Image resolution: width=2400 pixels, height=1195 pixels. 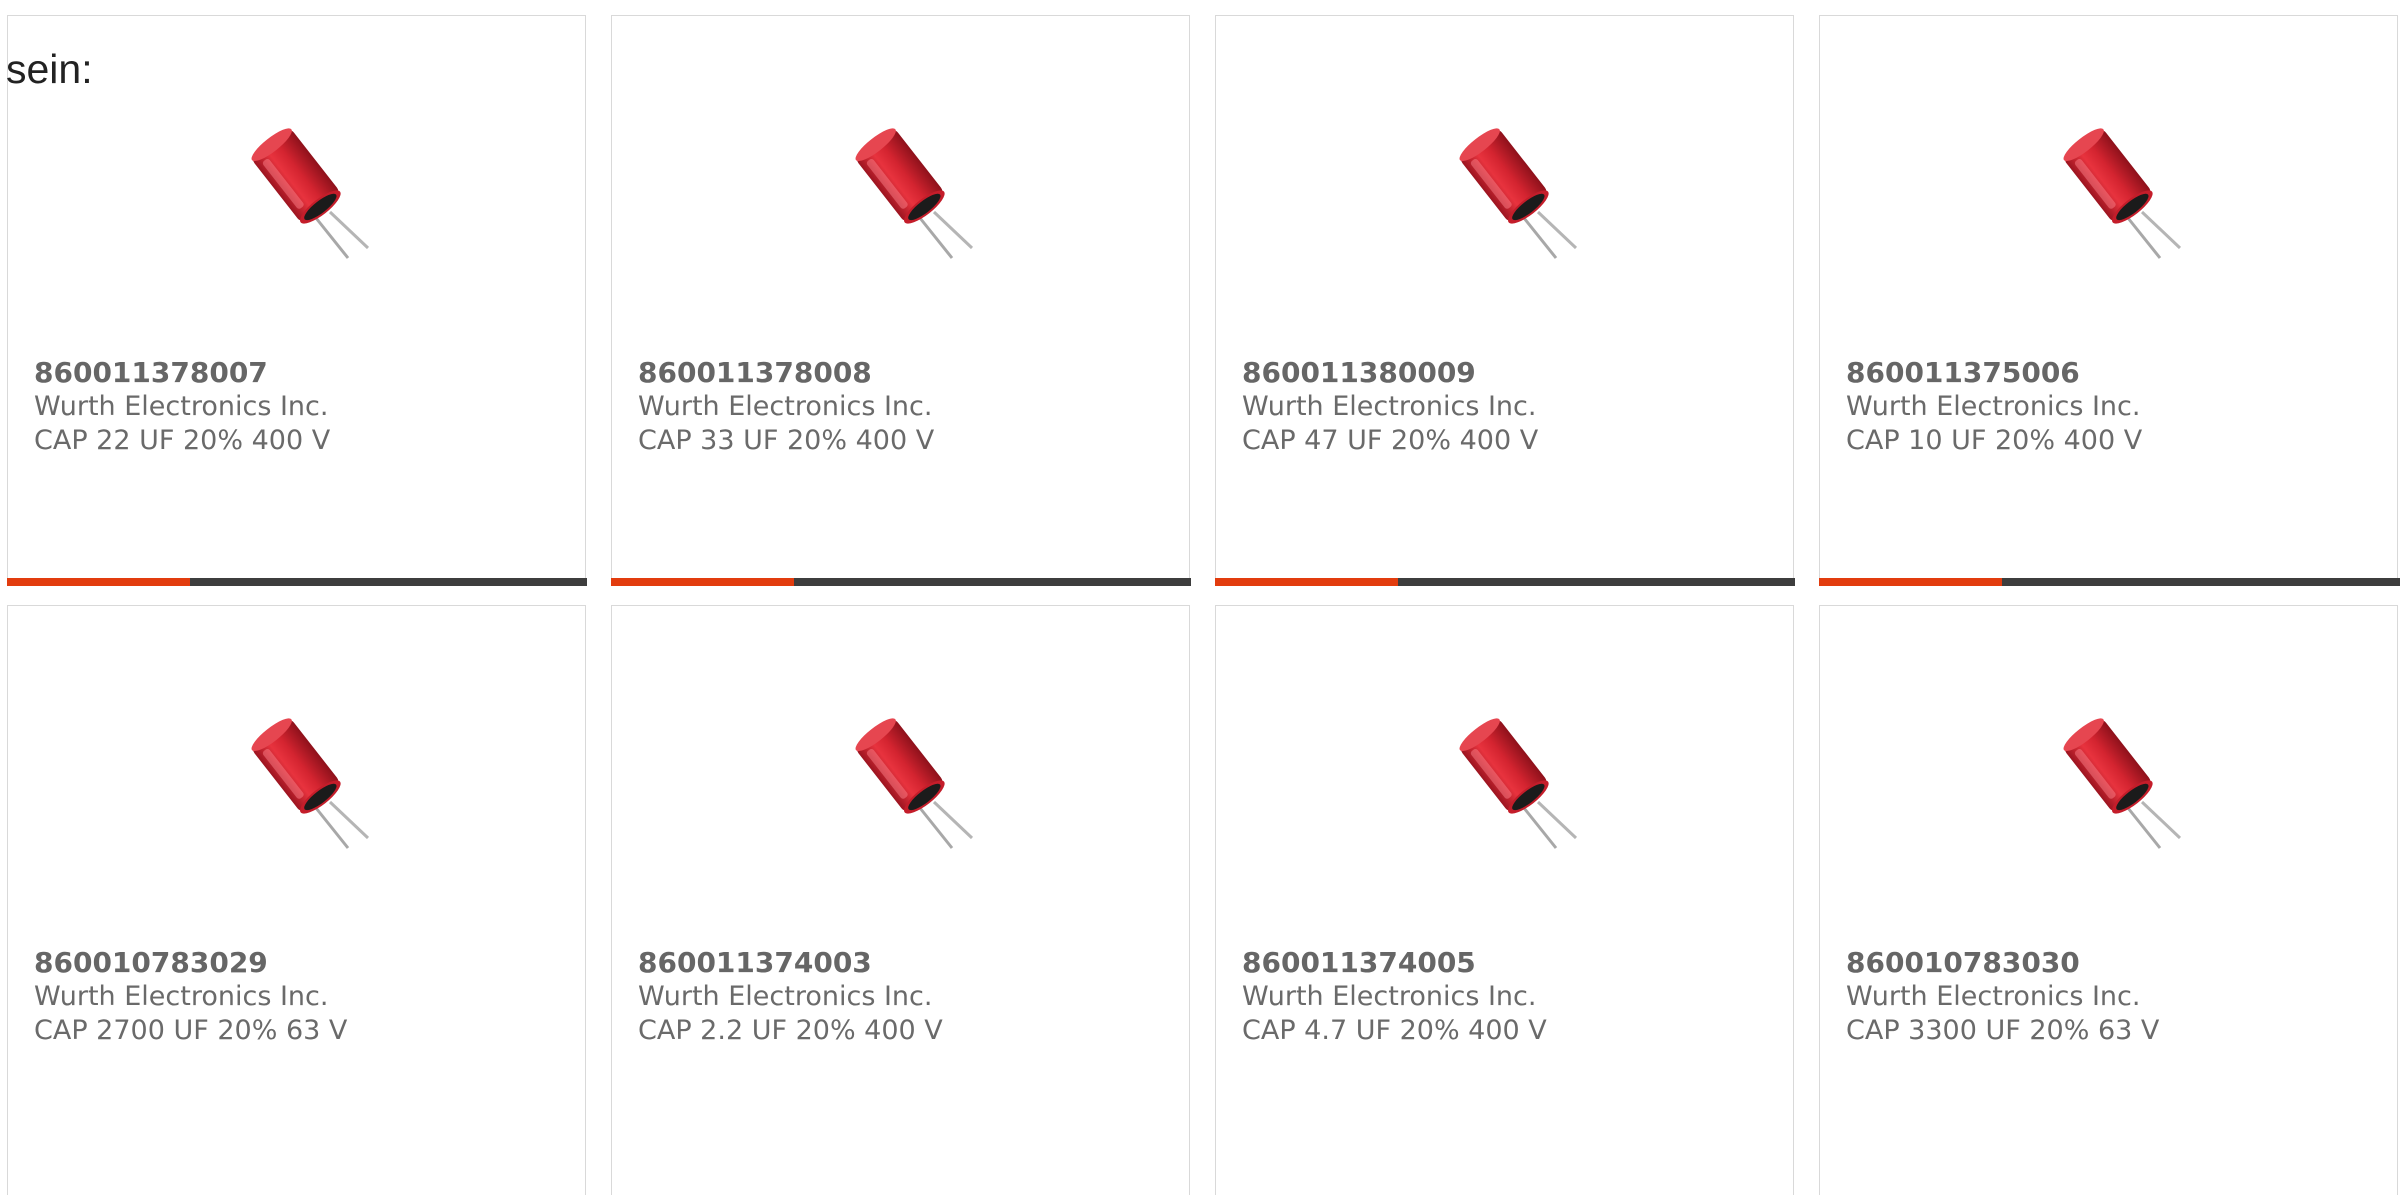 What do you see at coordinates (182, 373) in the screenshot?
I see `part-number: 860011378007` at bounding box center [182, 373].